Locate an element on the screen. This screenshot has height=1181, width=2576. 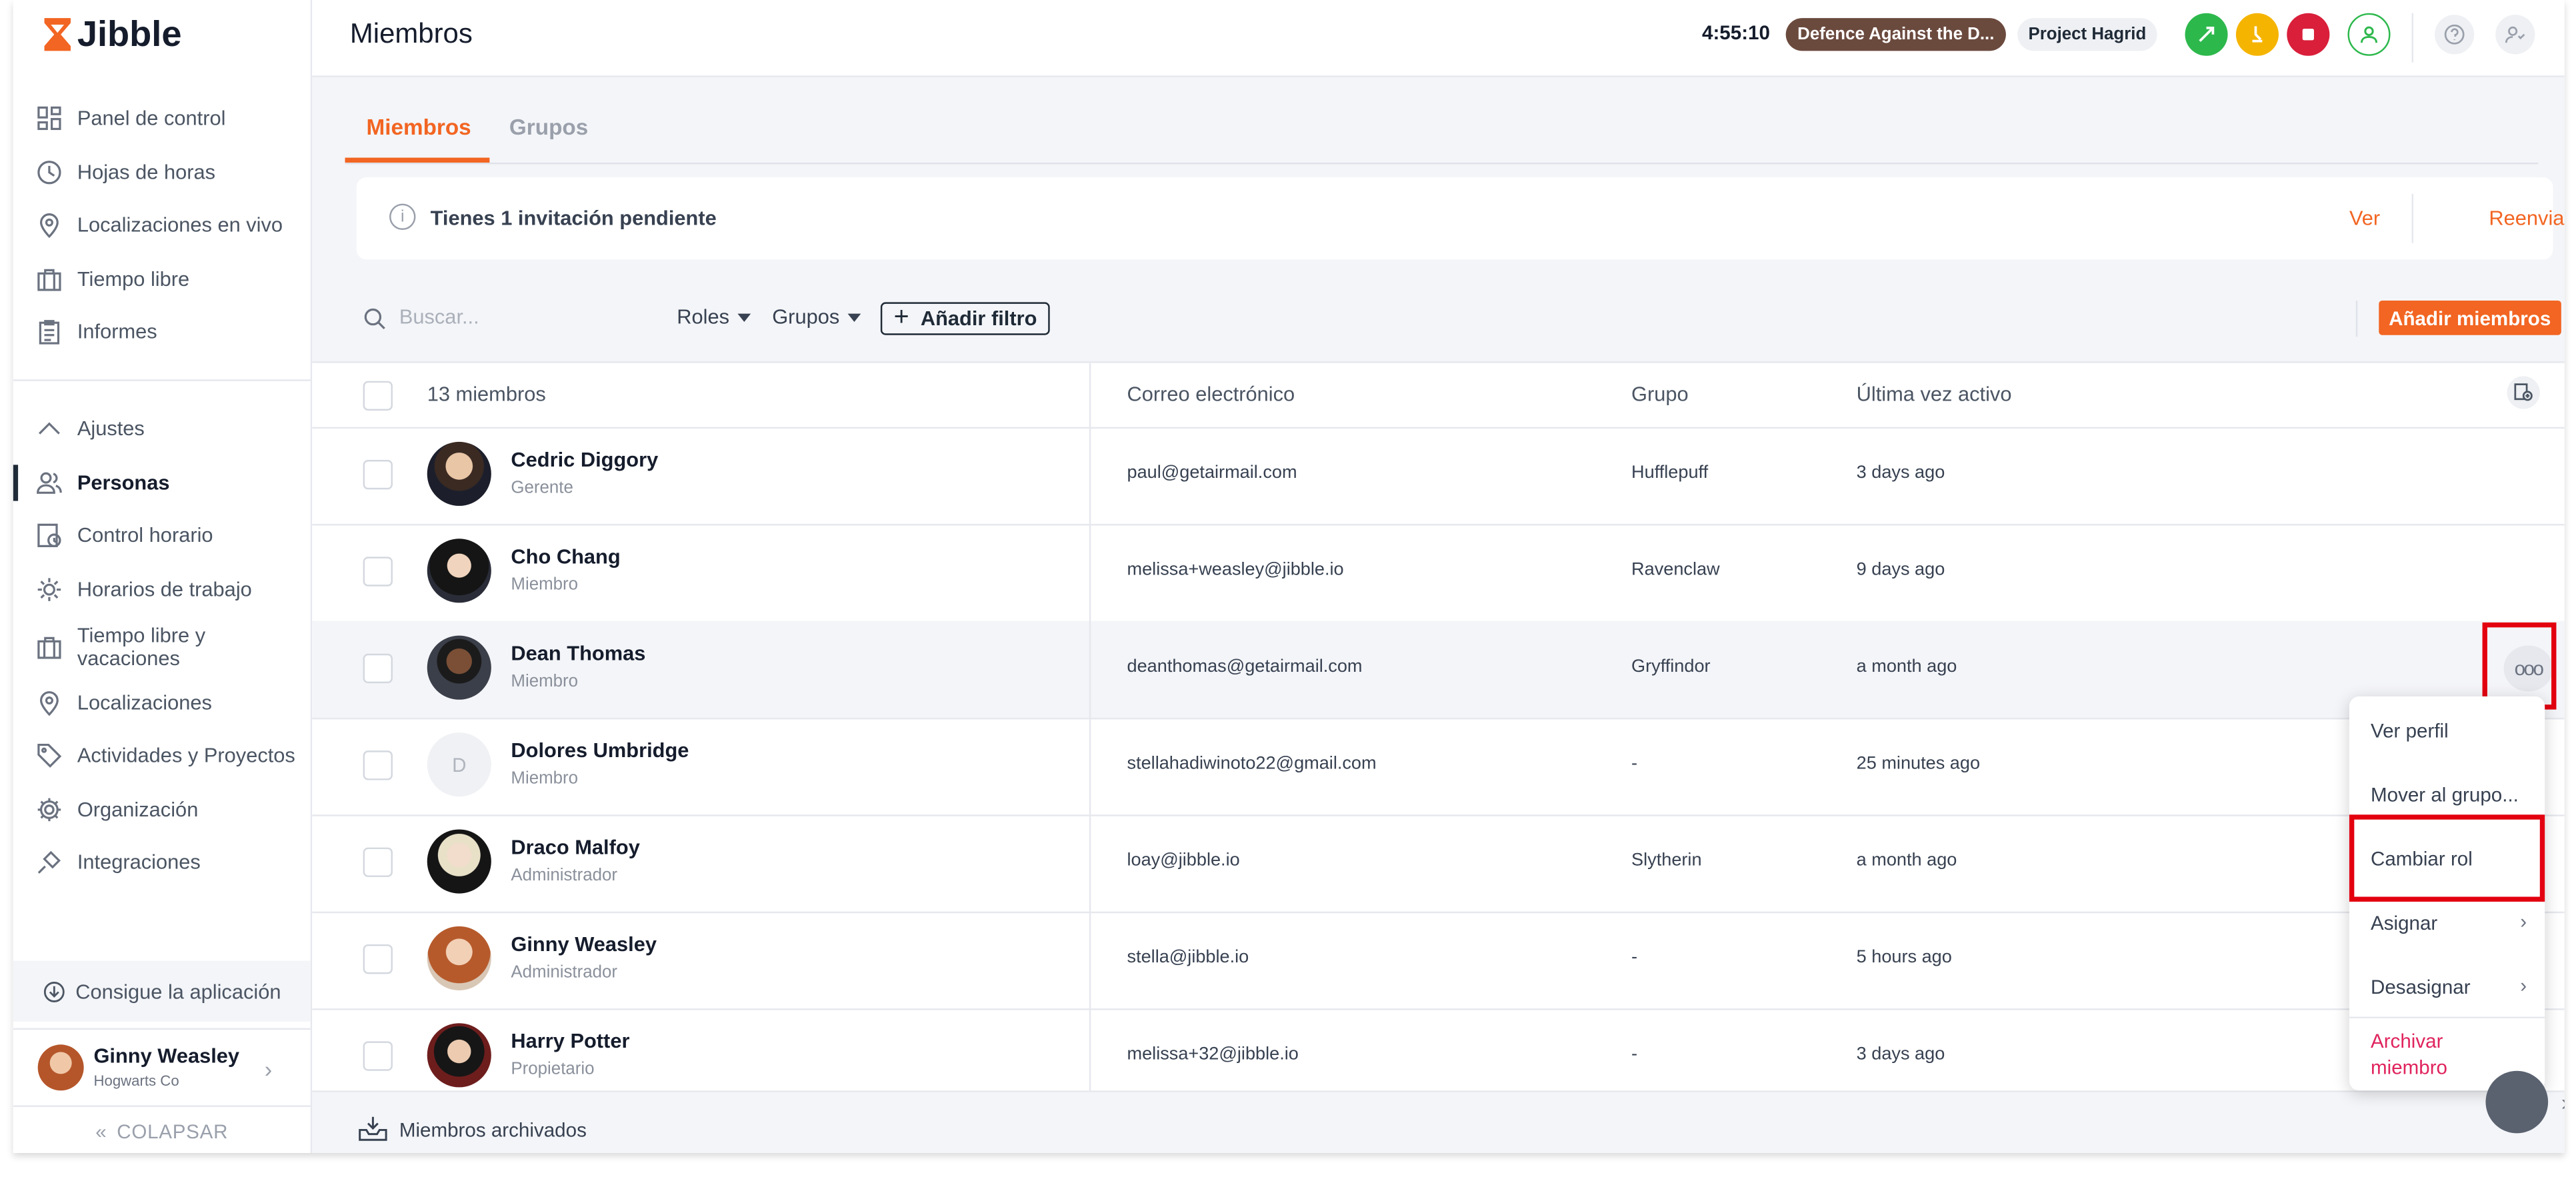
sidebar-item-settings: Ajustes is located at coordinates (90, 429).